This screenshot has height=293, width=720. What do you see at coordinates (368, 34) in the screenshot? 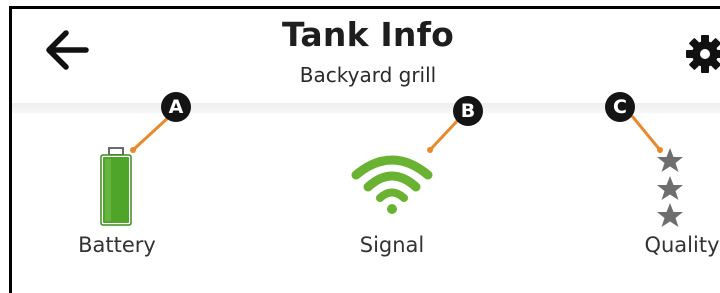
I see `page-title: Tank Info` at bounding box center [368, 34].